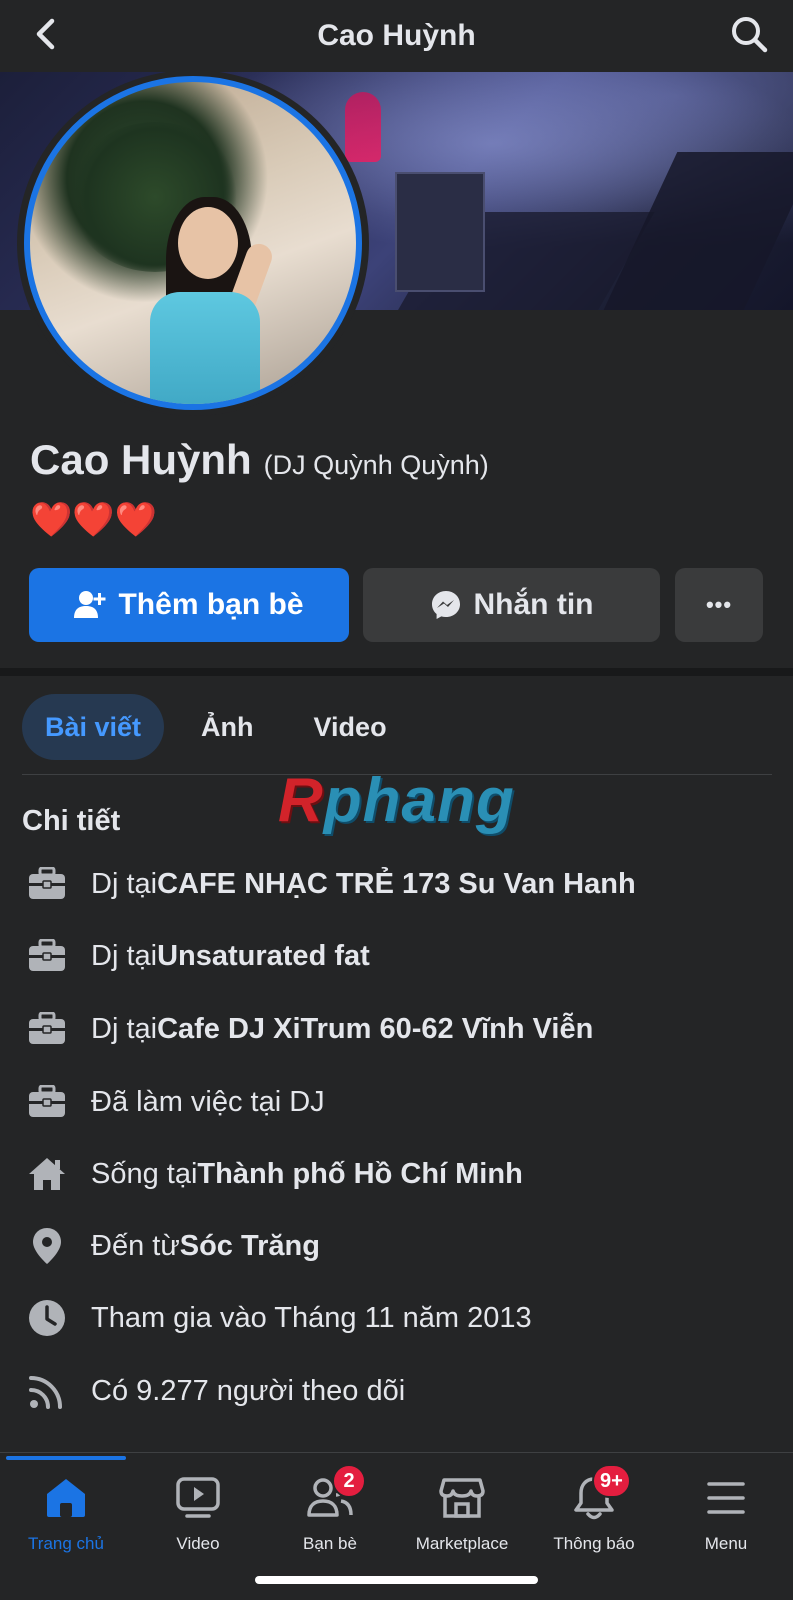  Describe the element at coordinates (198, 1543) in the screenshot. I see `nav-label: Video` at that location.